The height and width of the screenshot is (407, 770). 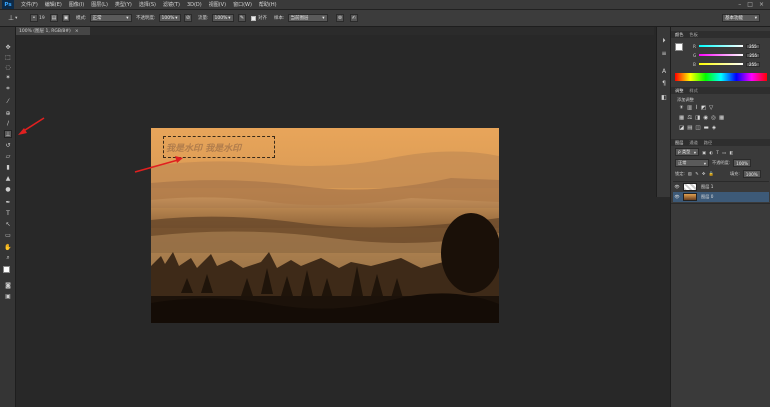 What do you see at coordinates (681, 128) in the screenshot?
I see `invert-icon: ◪` at bounding box center [681, 128].